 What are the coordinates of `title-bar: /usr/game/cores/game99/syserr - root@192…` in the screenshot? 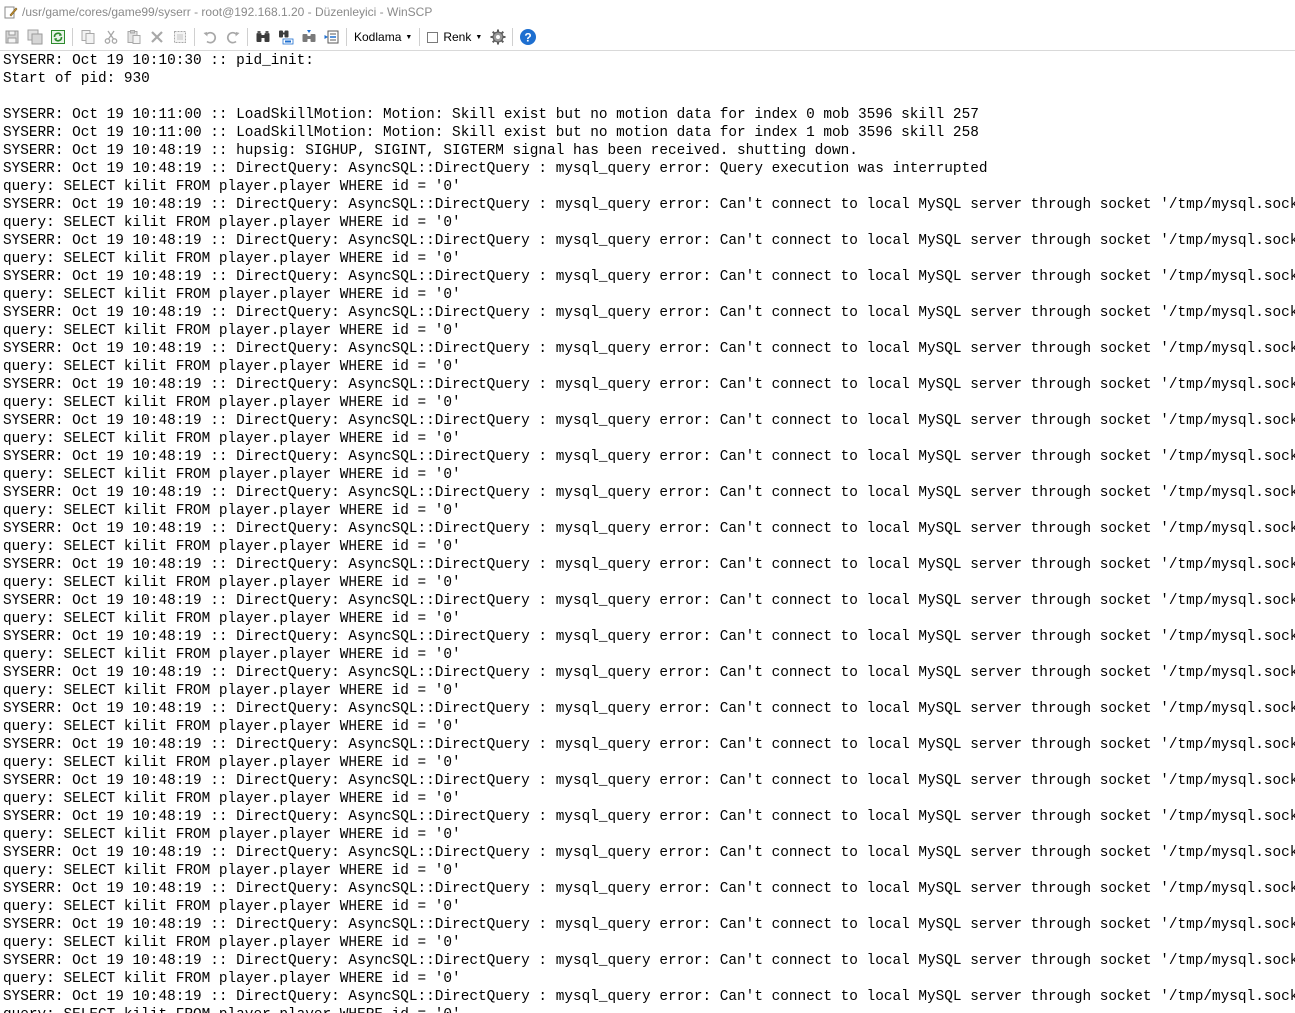 It's located at (647, 12).